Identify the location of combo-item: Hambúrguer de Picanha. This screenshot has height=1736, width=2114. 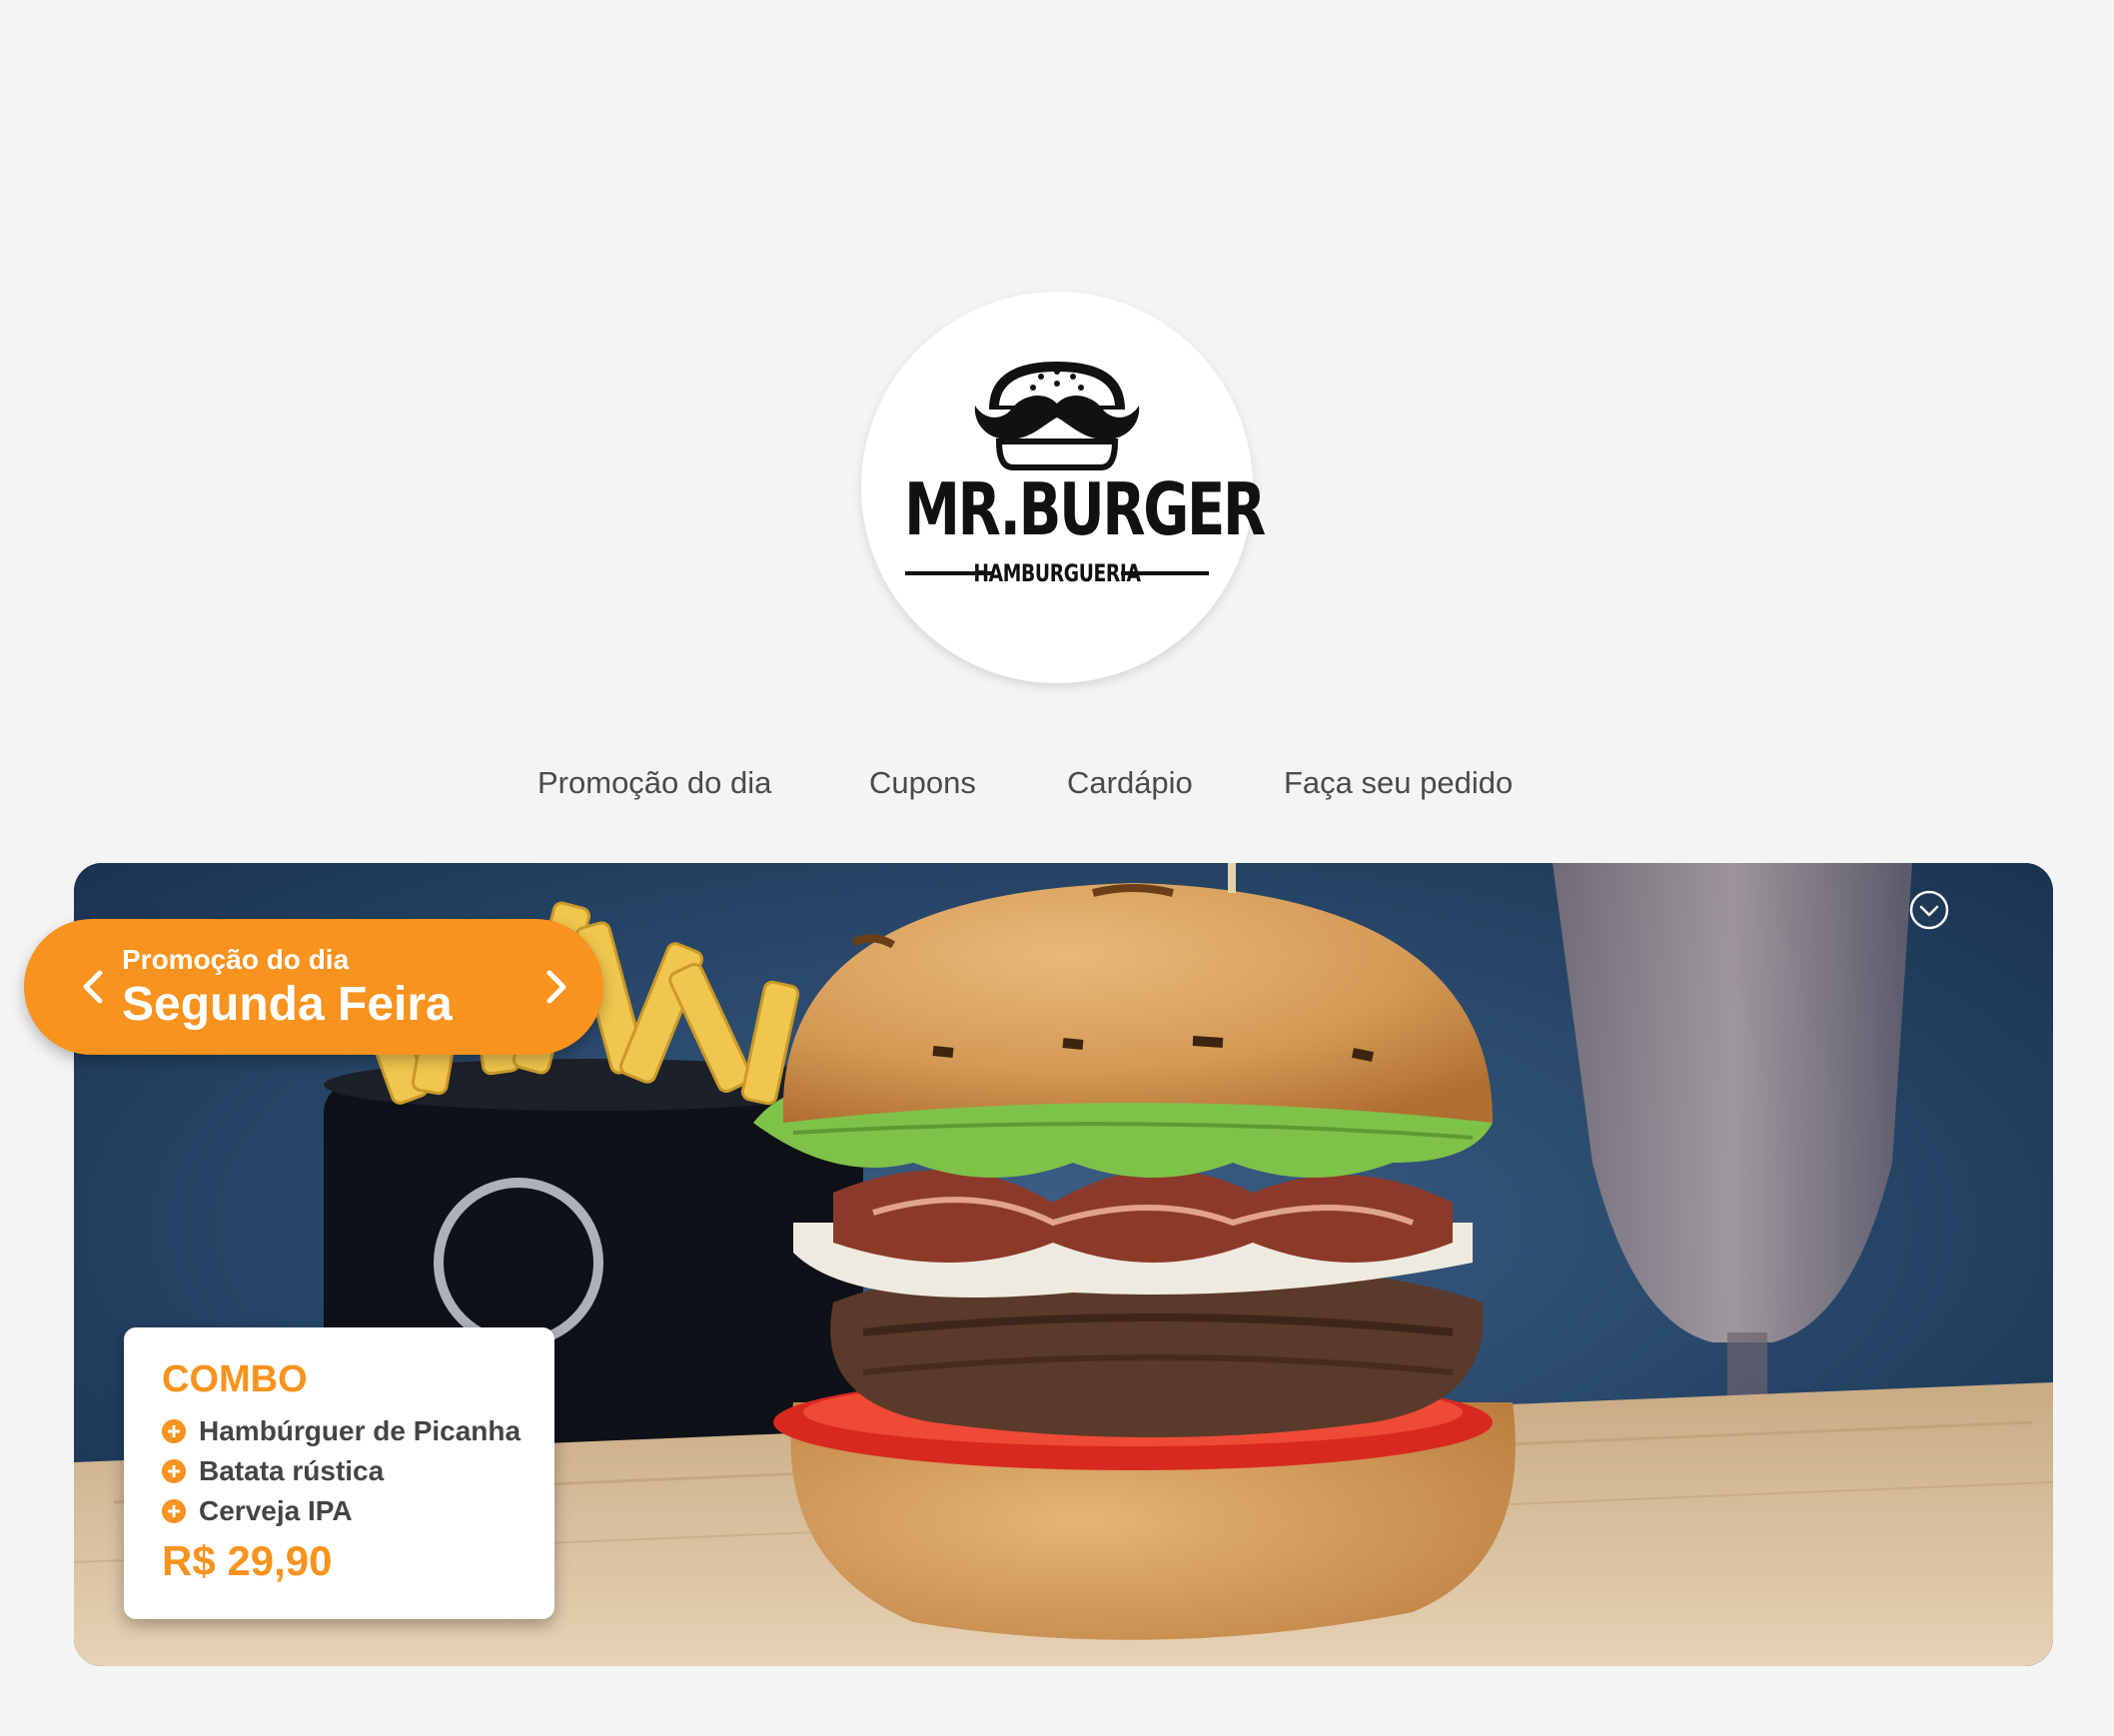
(341, 1431).